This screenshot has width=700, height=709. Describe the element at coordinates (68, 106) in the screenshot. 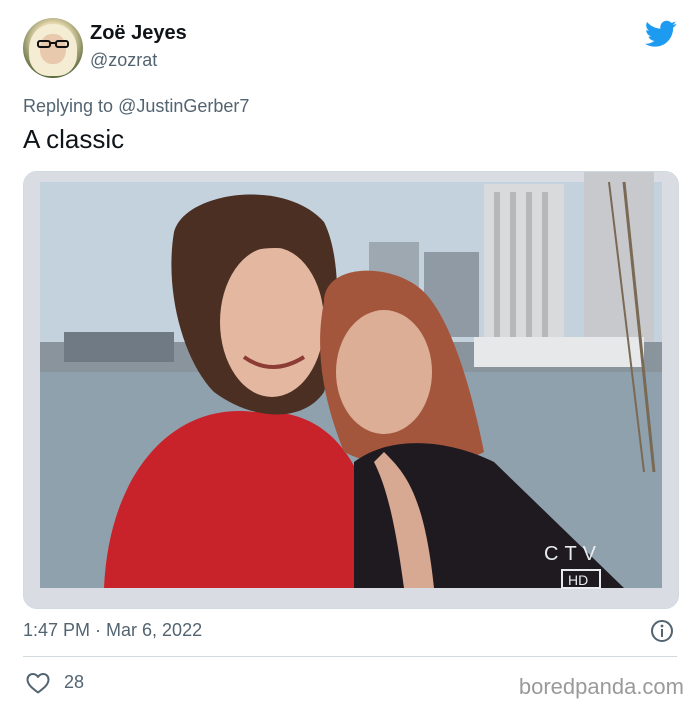

I see `replying-to-prefix: Replying to` at that location.